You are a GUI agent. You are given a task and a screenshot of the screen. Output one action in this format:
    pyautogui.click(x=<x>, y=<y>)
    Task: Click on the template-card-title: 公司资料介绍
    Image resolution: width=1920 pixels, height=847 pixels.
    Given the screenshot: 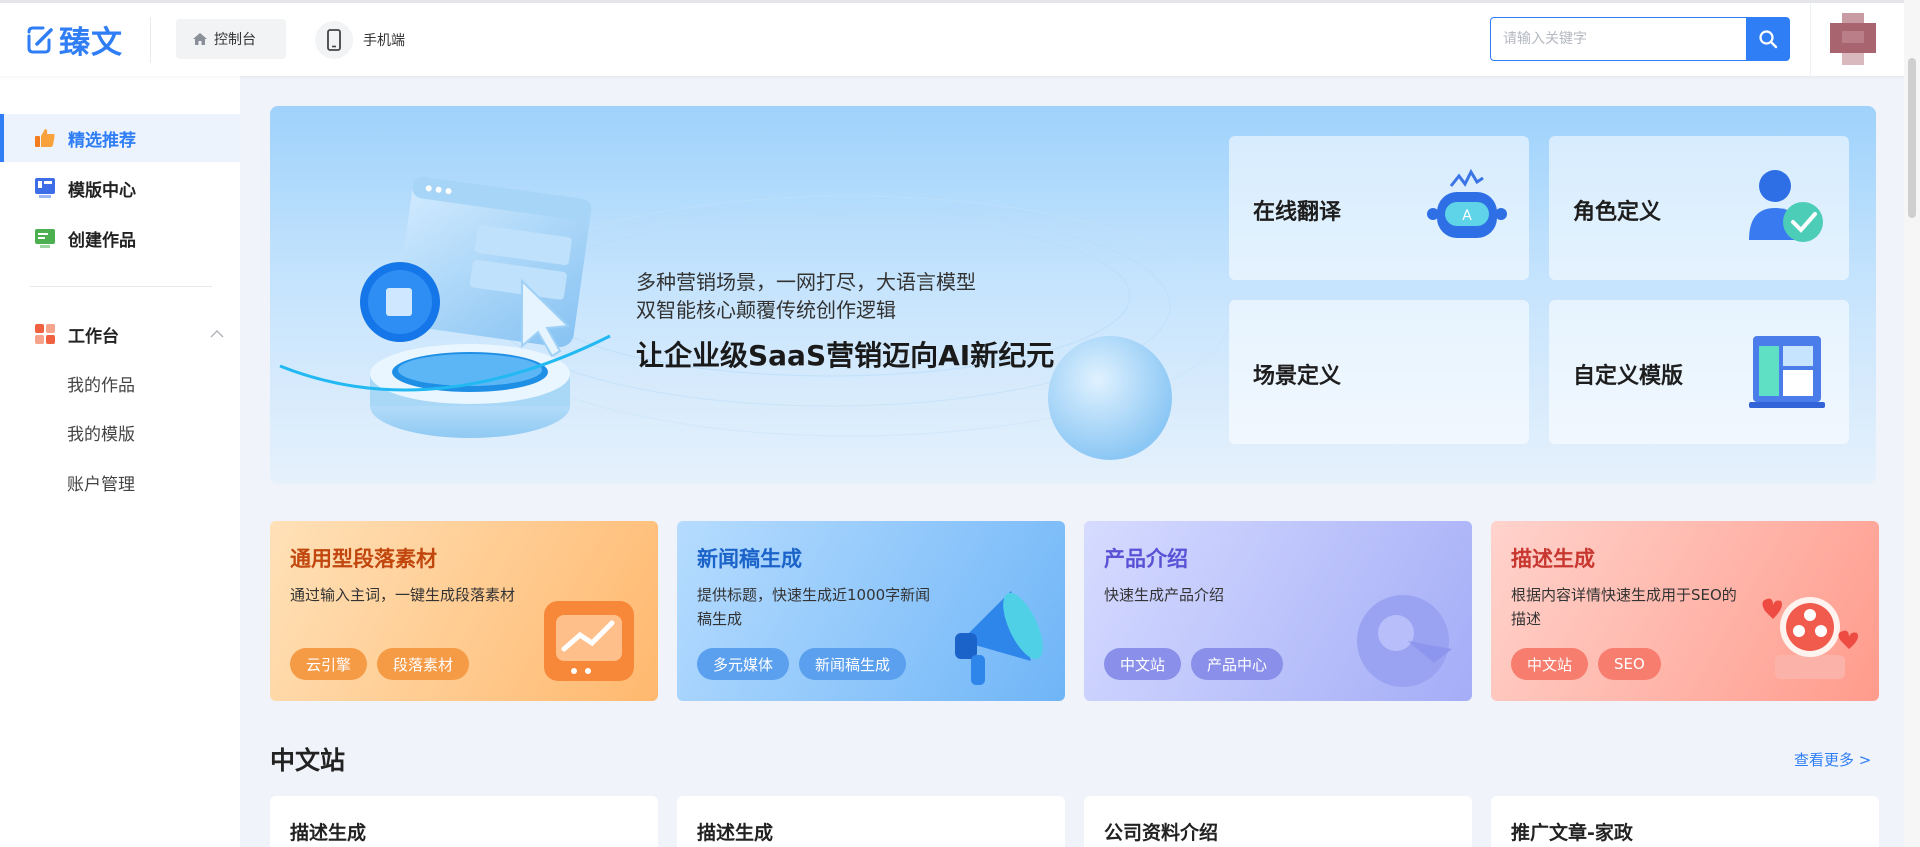 What is the action you would take?
    pyautogui.click(x=1161, y=833)
    